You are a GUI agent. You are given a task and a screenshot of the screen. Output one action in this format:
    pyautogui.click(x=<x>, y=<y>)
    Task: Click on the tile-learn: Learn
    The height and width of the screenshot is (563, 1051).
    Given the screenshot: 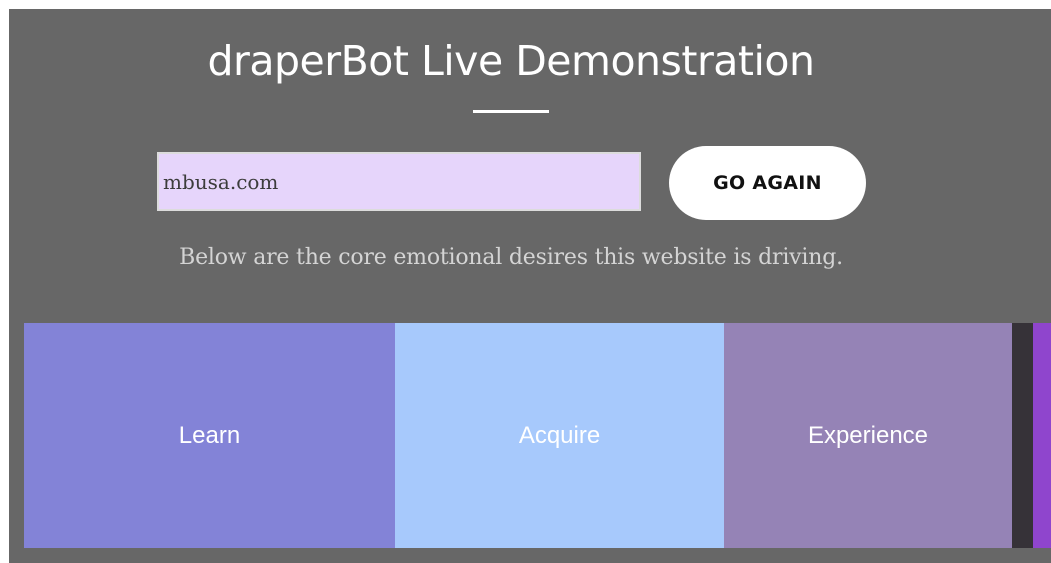 What is the action you would take?
    pyautogui.click(x=209, y=435)
    